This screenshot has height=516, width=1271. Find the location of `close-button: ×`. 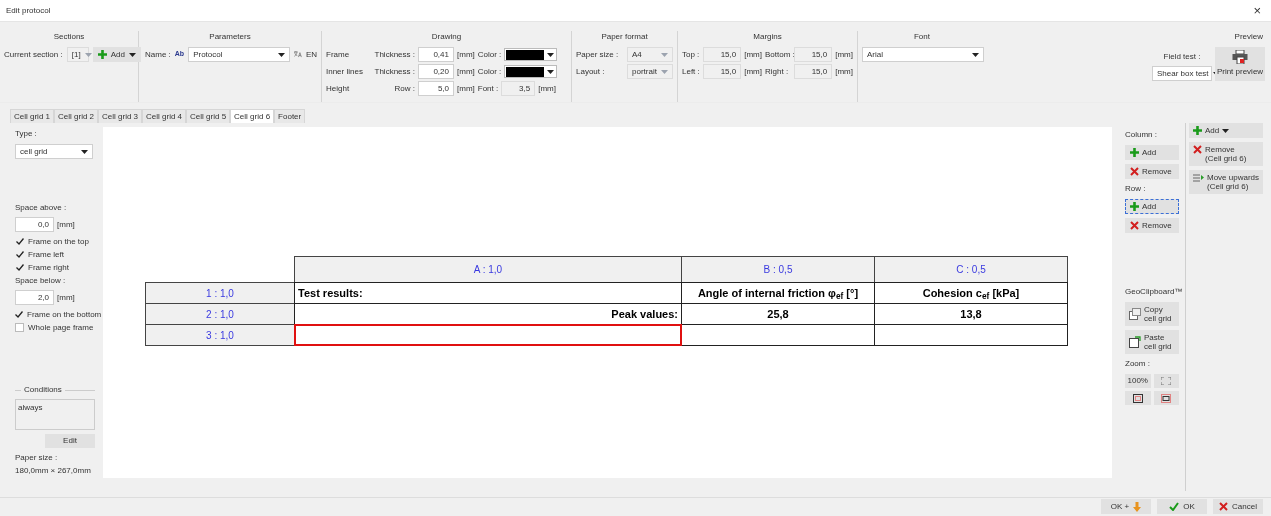

close-button: × is located at coordinates (1257, 10).